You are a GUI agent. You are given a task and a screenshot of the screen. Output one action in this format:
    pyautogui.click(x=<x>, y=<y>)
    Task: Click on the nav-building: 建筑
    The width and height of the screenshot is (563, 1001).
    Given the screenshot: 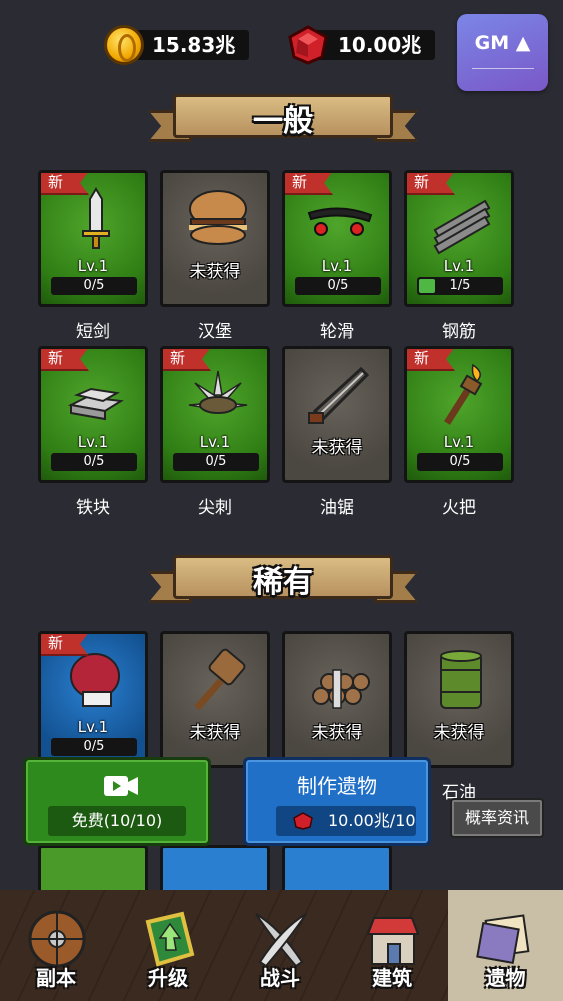 What is the action you would take?
    pyautogui.click(x=392, y=945)
    